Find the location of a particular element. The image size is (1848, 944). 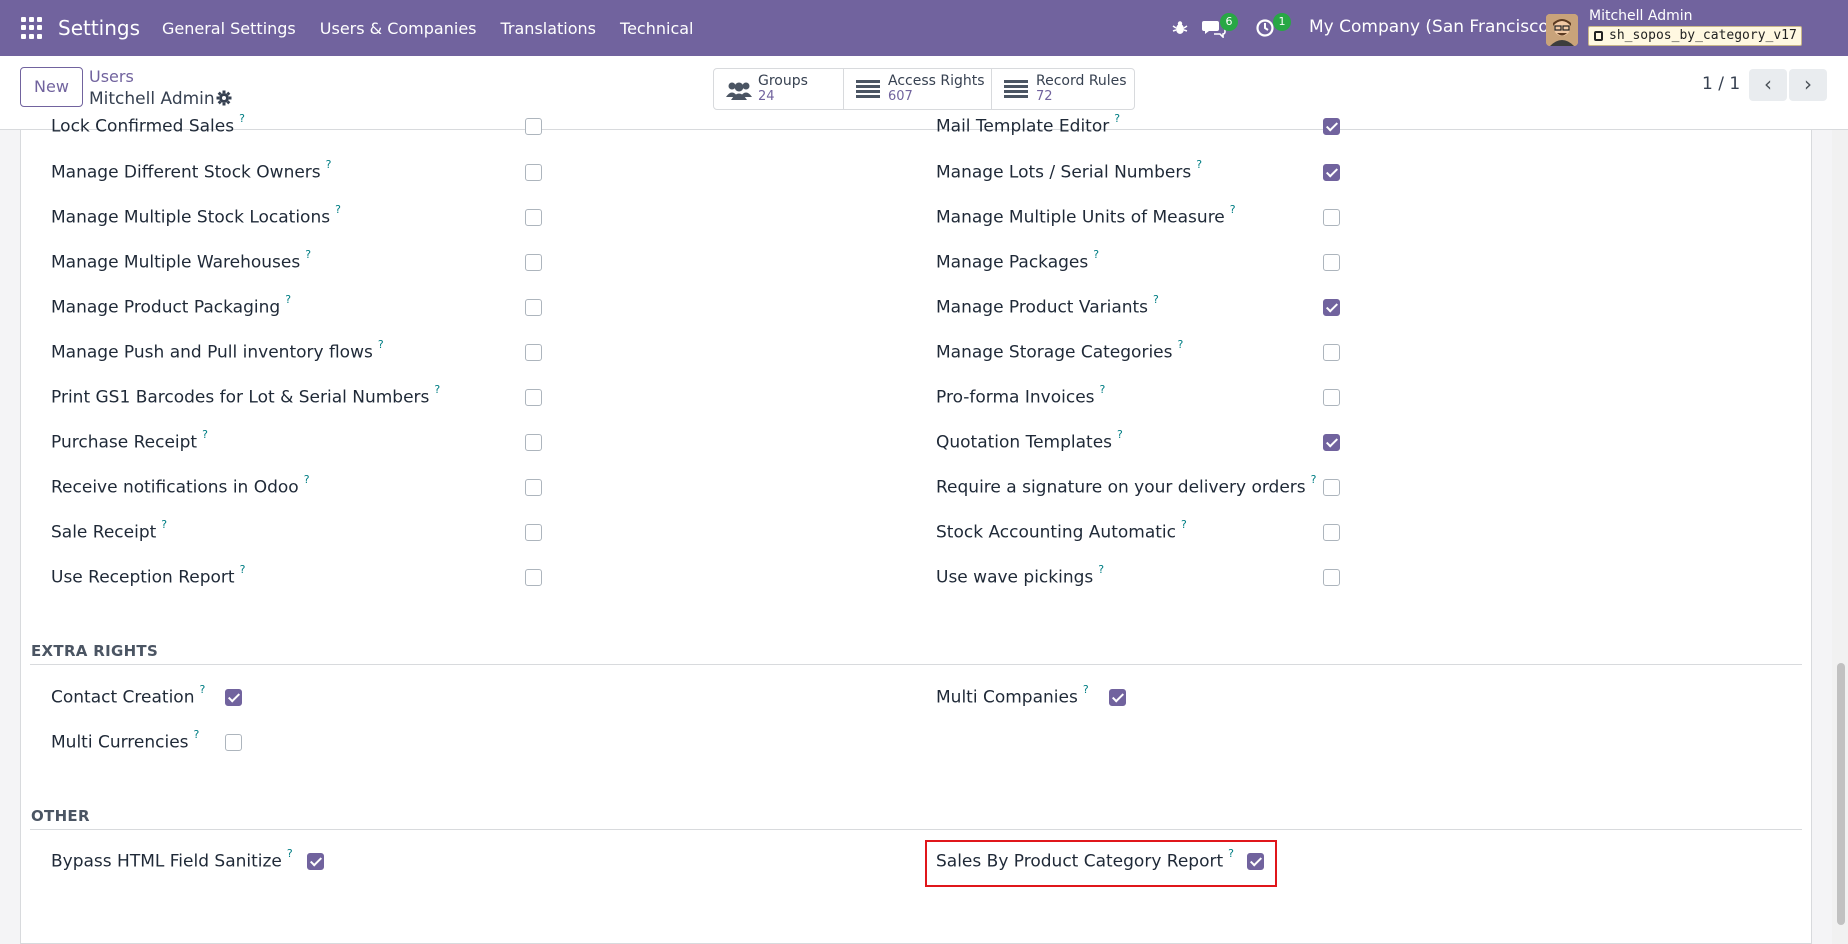

checkbox-pro-forma-invoices is located at coordinates (1331, 397).